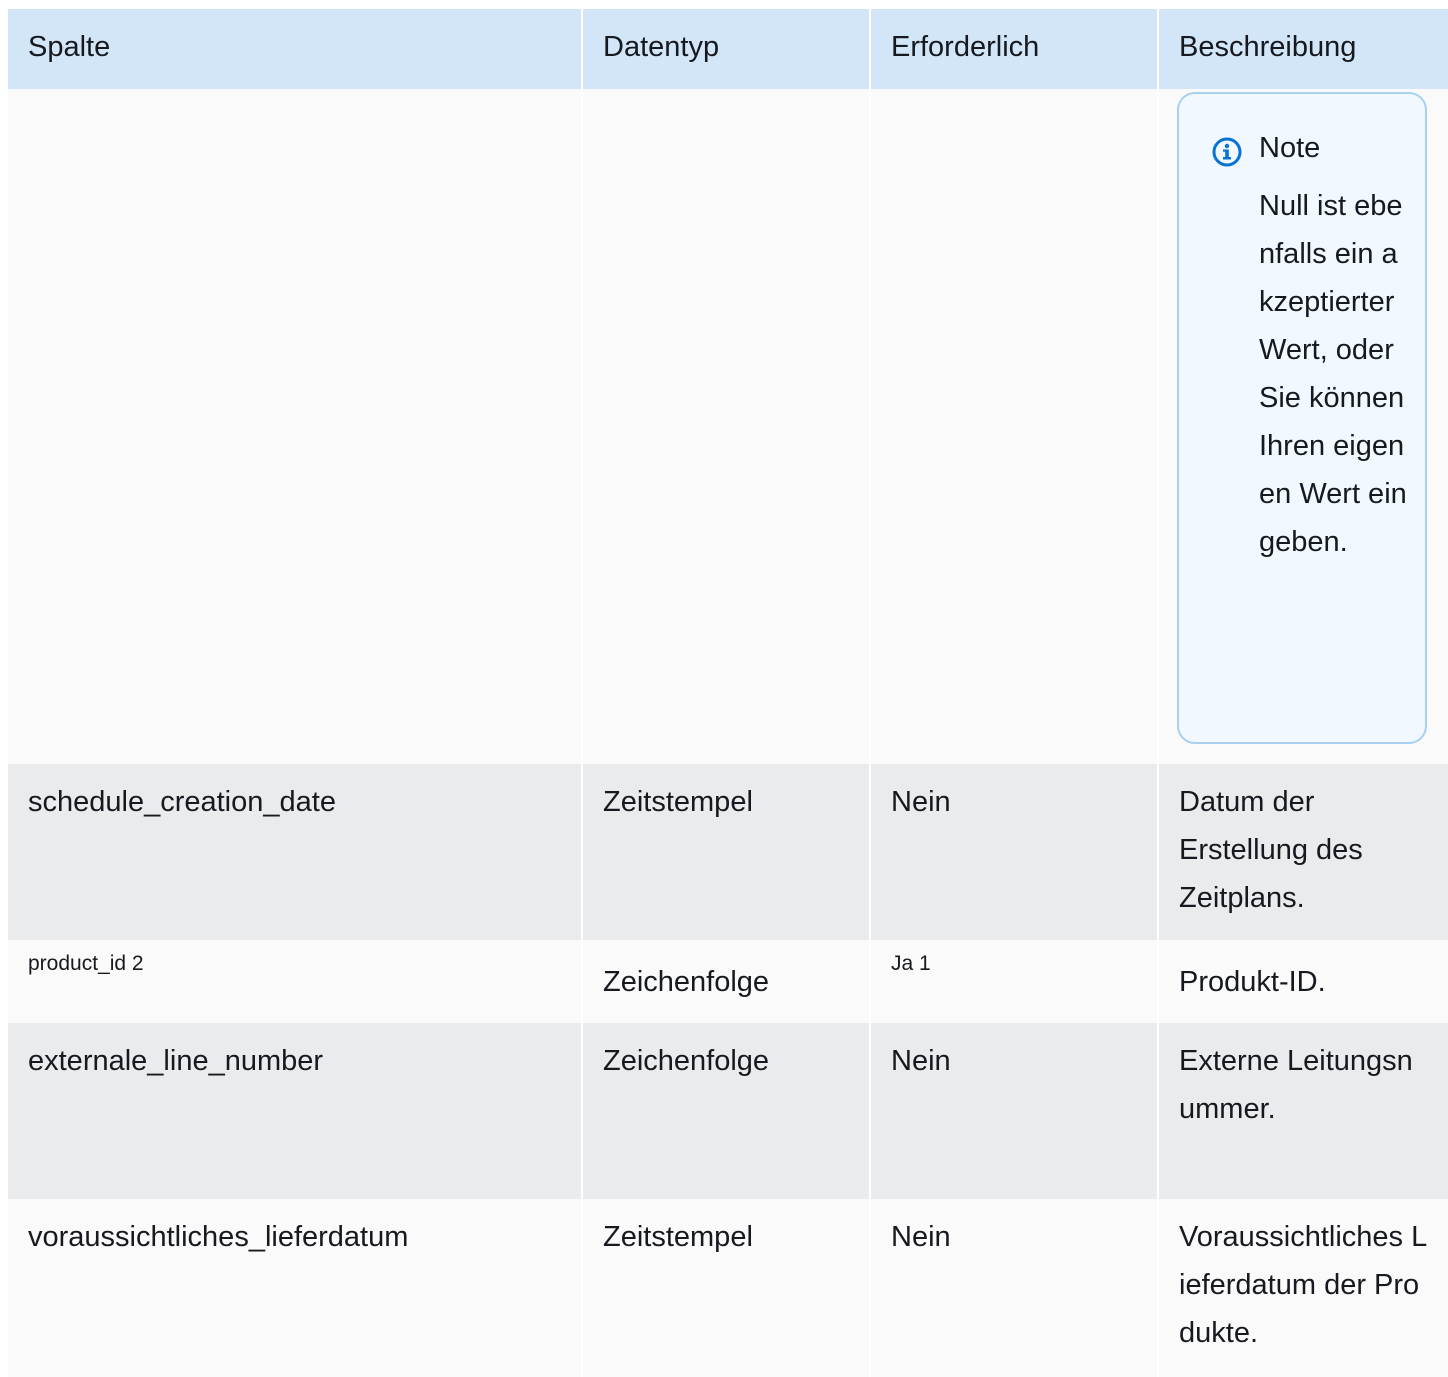  I want to click on cell-spalte: voraussichtliches_lieferdatum, so click(295, 1288).